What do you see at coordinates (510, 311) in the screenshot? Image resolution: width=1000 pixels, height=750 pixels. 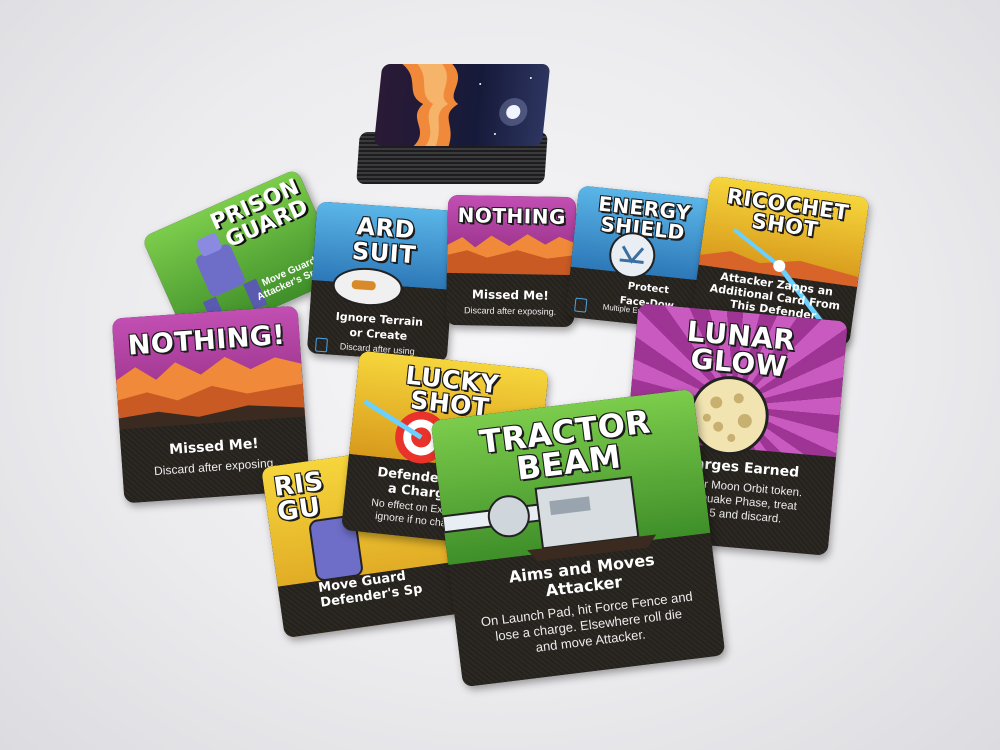 I see `card-description: Discard after exposing.` at bounding box center [510, 311].